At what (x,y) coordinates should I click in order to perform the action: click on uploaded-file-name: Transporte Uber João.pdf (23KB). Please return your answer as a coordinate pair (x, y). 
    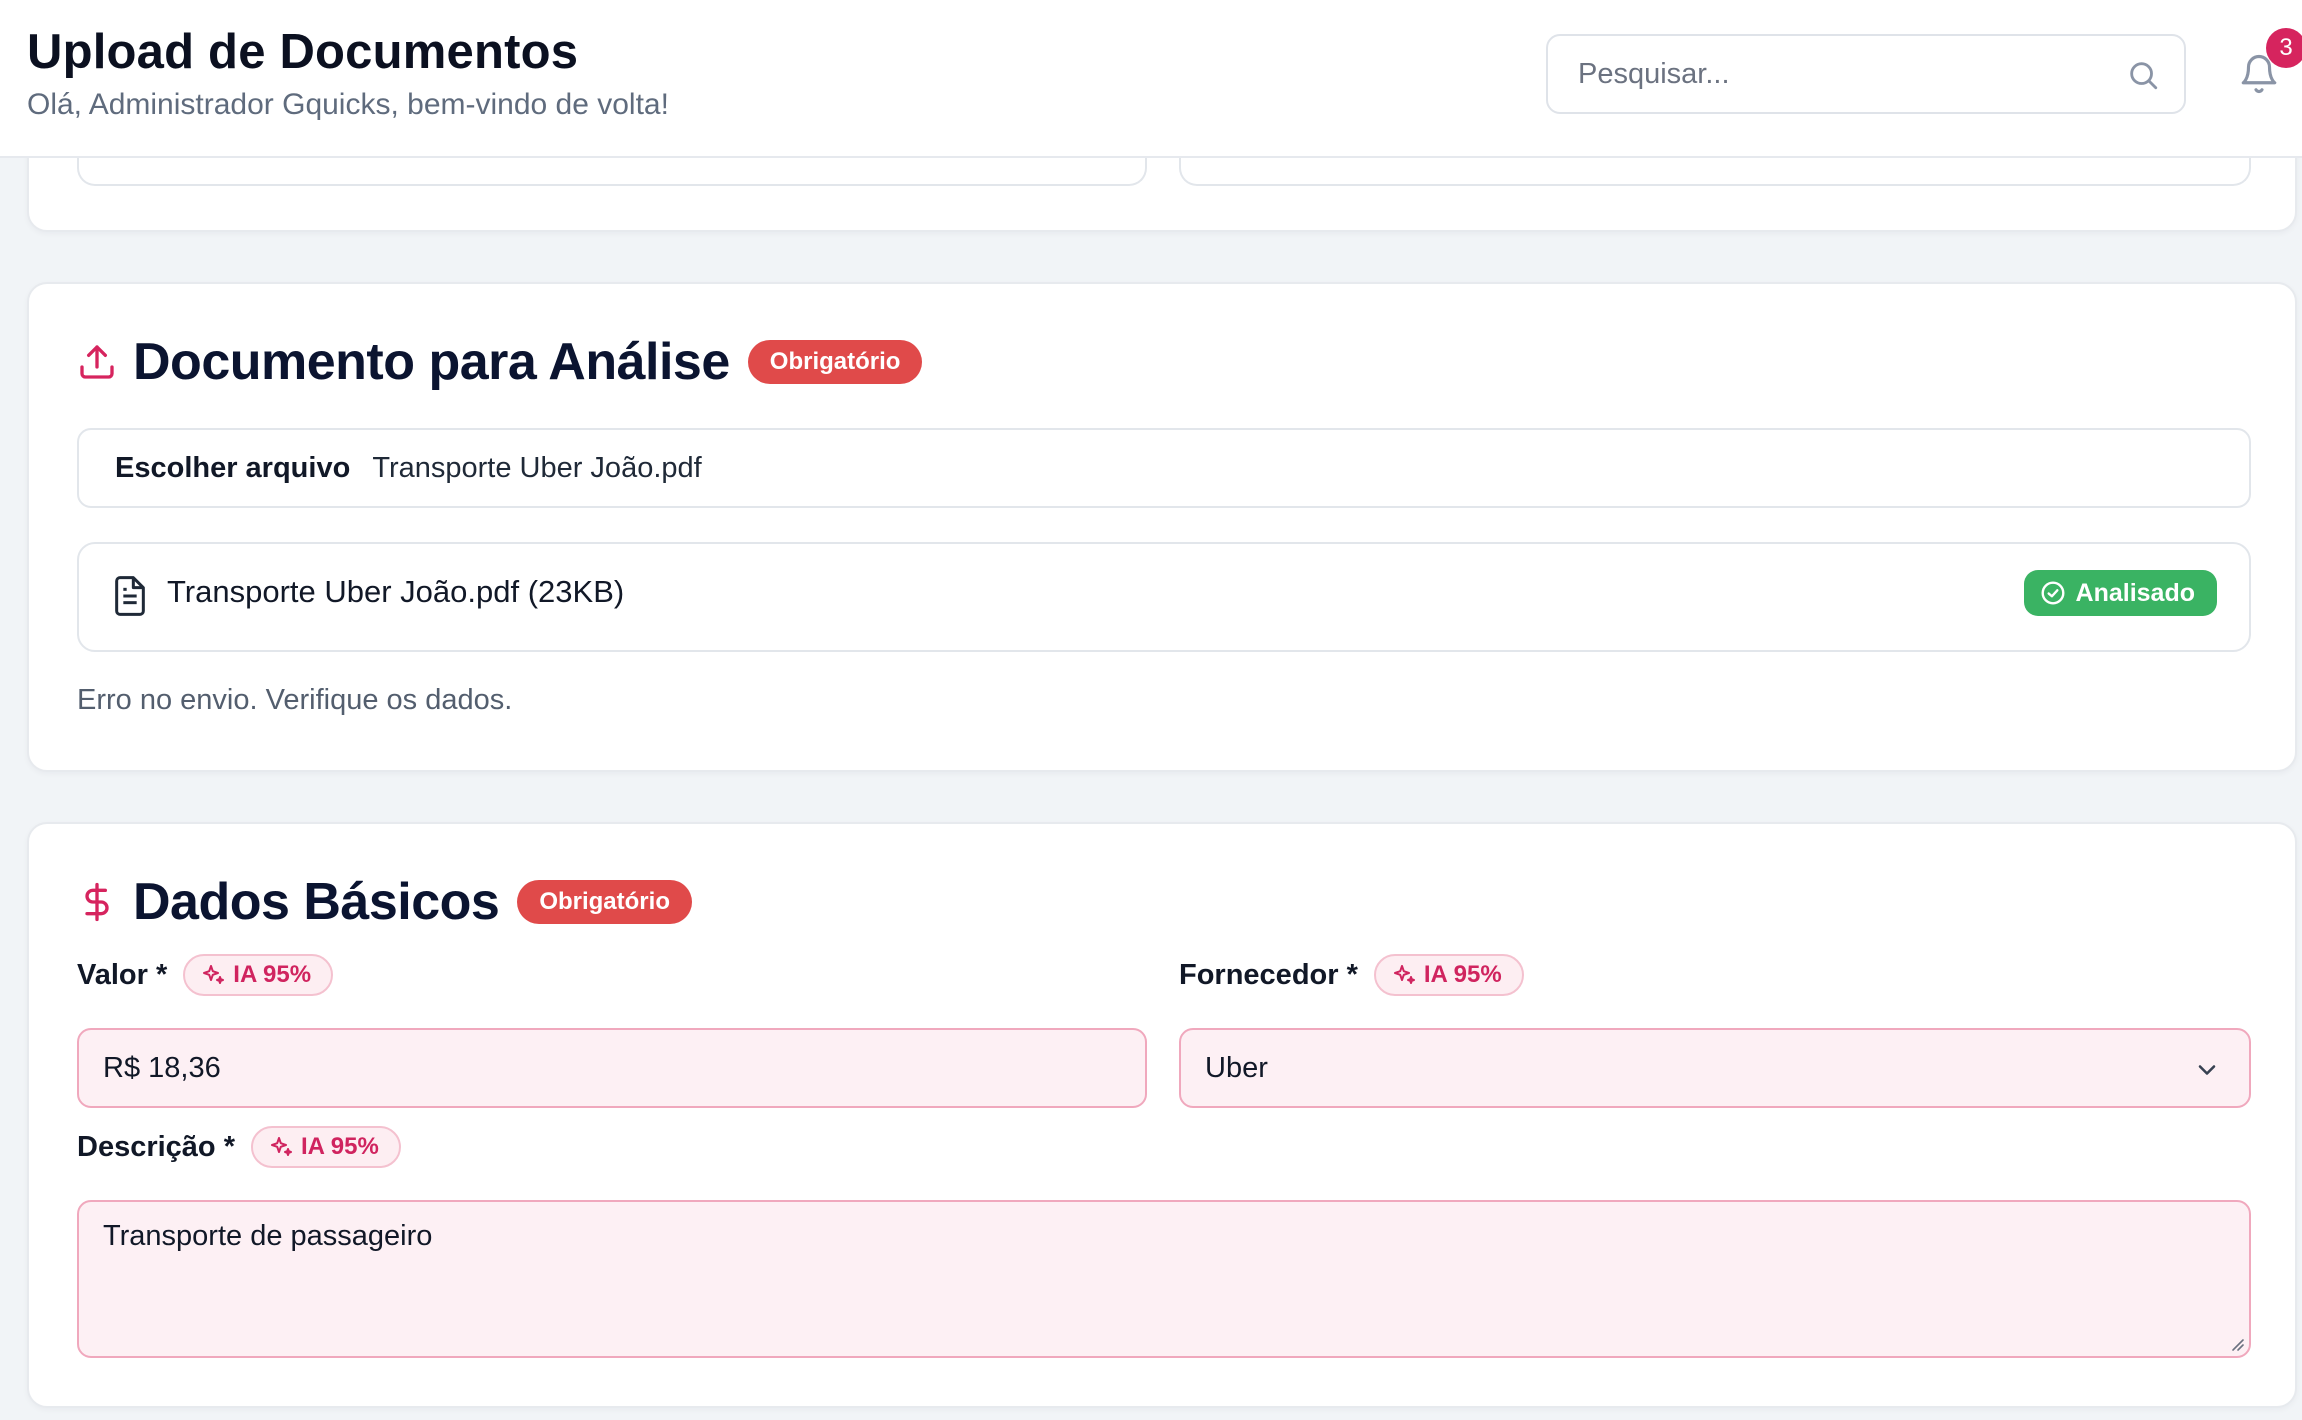
    Looking at the image, I should click on (396, 591).